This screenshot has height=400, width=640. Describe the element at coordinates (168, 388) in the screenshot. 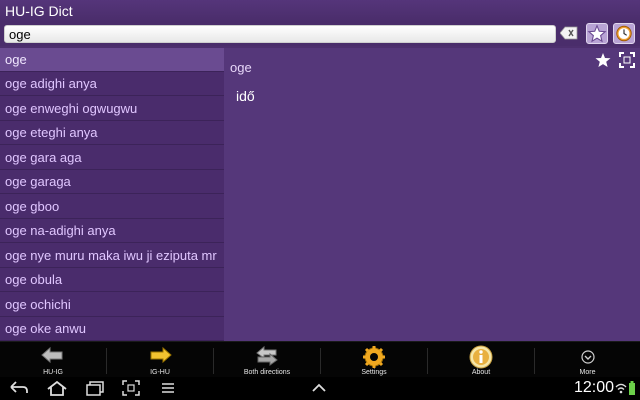

I see `menu-icon` at that location.